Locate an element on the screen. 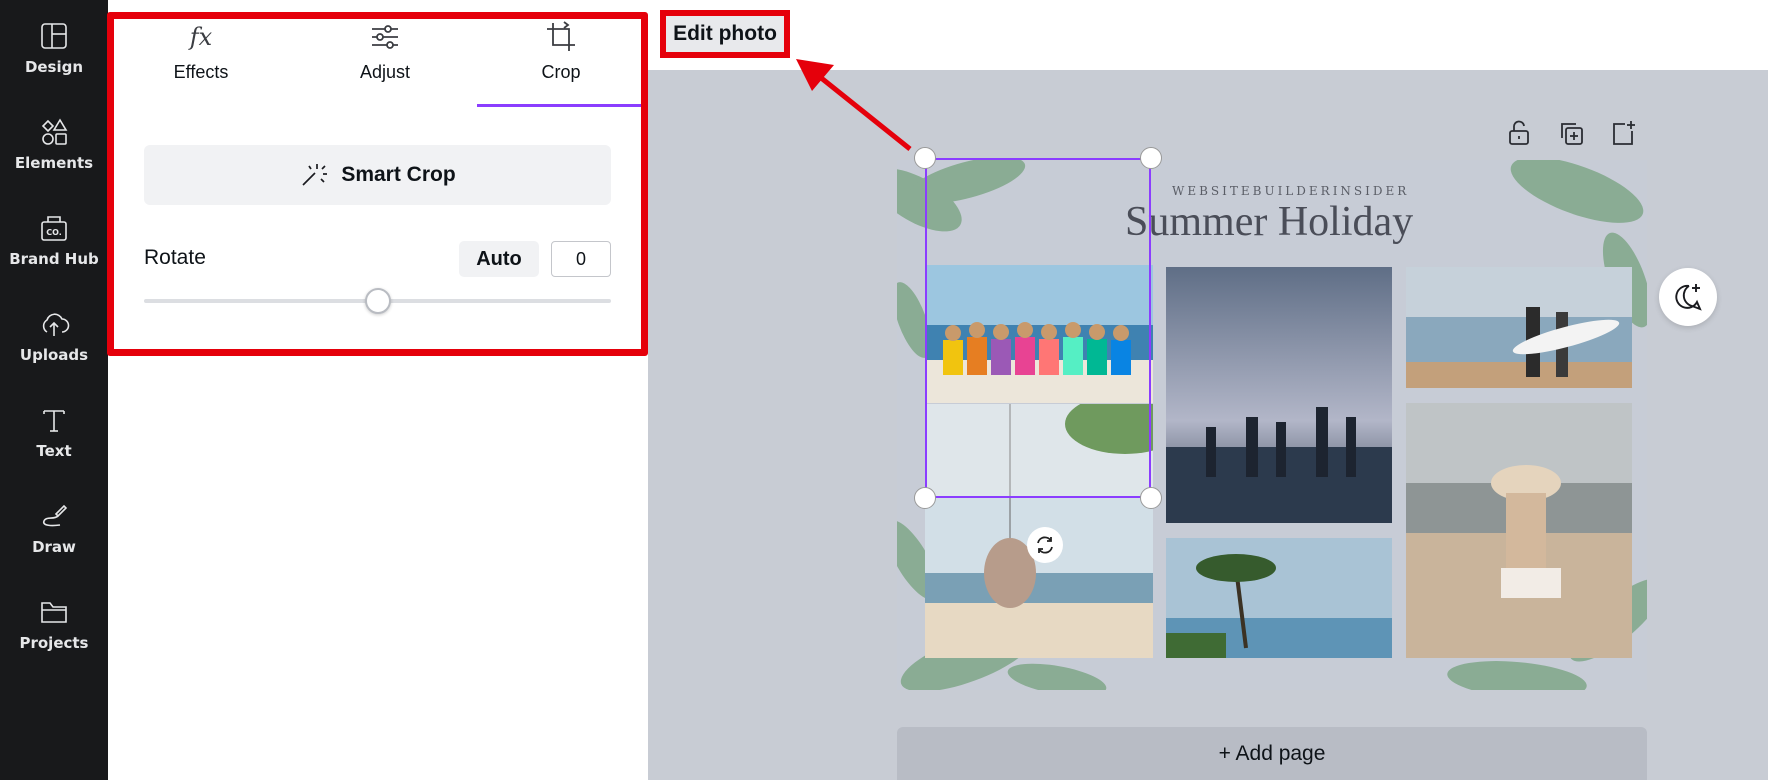 Image resolution: width=1768 pixels, height=780 pixels. magic-wand-icon is located at coordinates (315, 175).